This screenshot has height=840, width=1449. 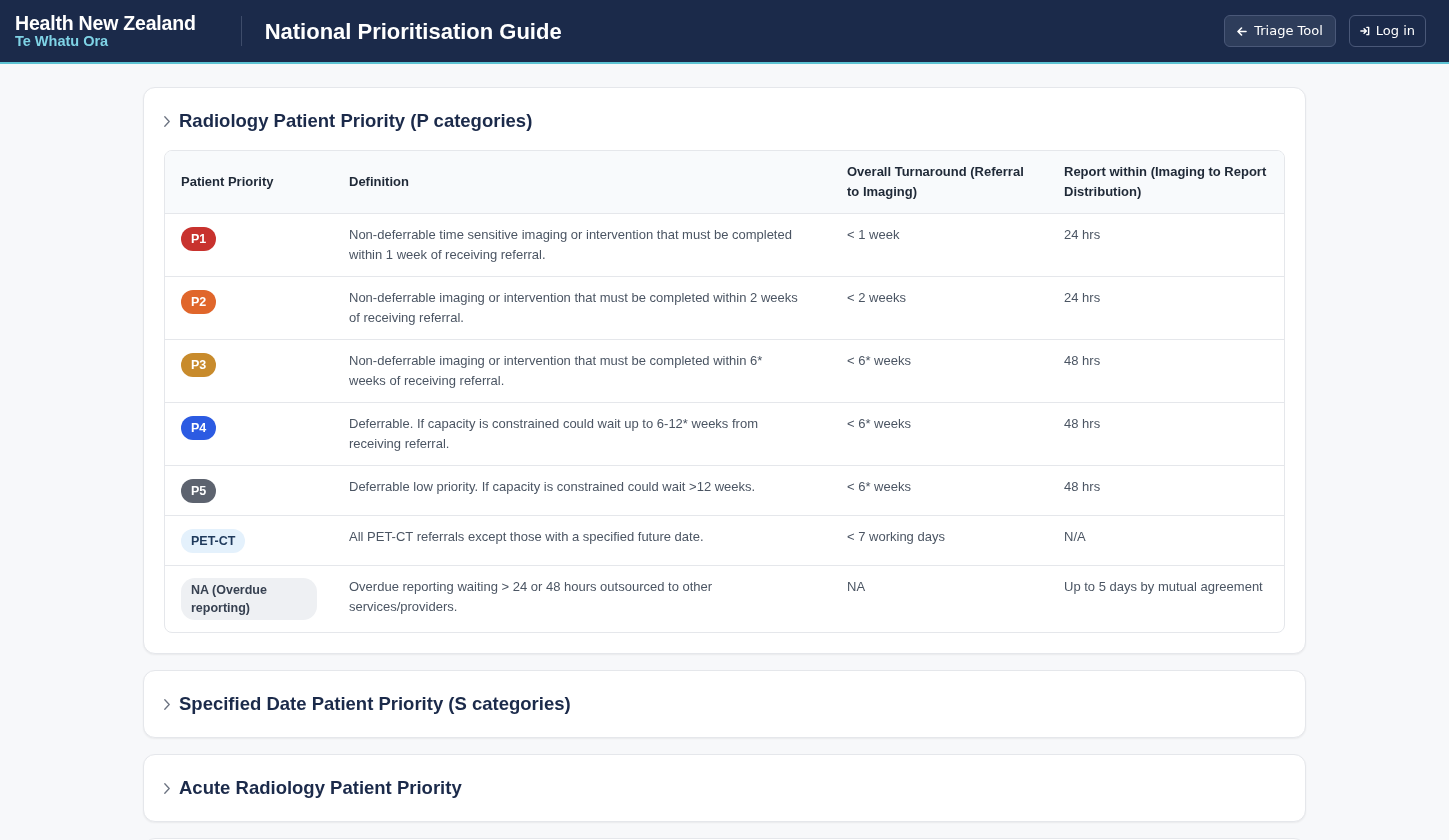 What do you see at coordinates (199, 428) in the screenshot?
I see `priority-badge: P4` at bounding box center [199, 428].